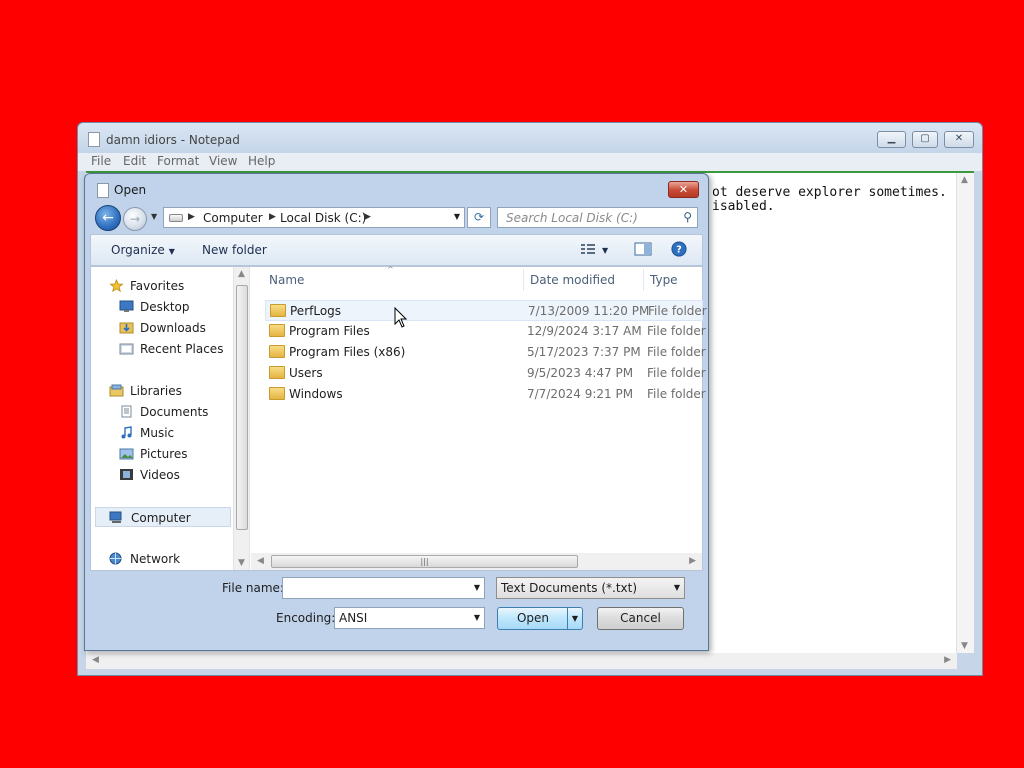 Image resolution: width=1024 pixels, height=768 pixels. Describe the element at coordinates (162, 307) in the screenshot. I see `nav-desktop: Desktop` at that location.